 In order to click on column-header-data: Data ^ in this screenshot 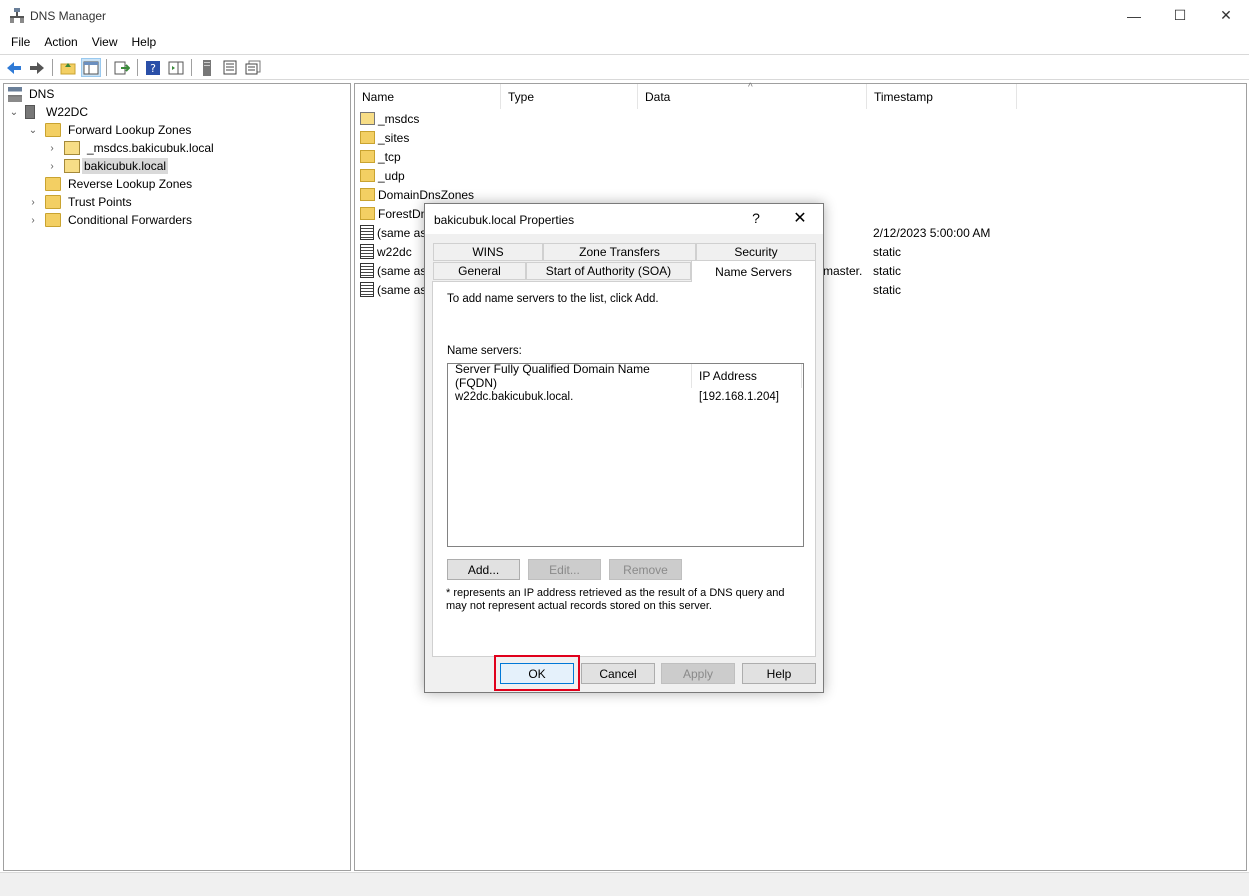, I will do `click(752, 95)`.